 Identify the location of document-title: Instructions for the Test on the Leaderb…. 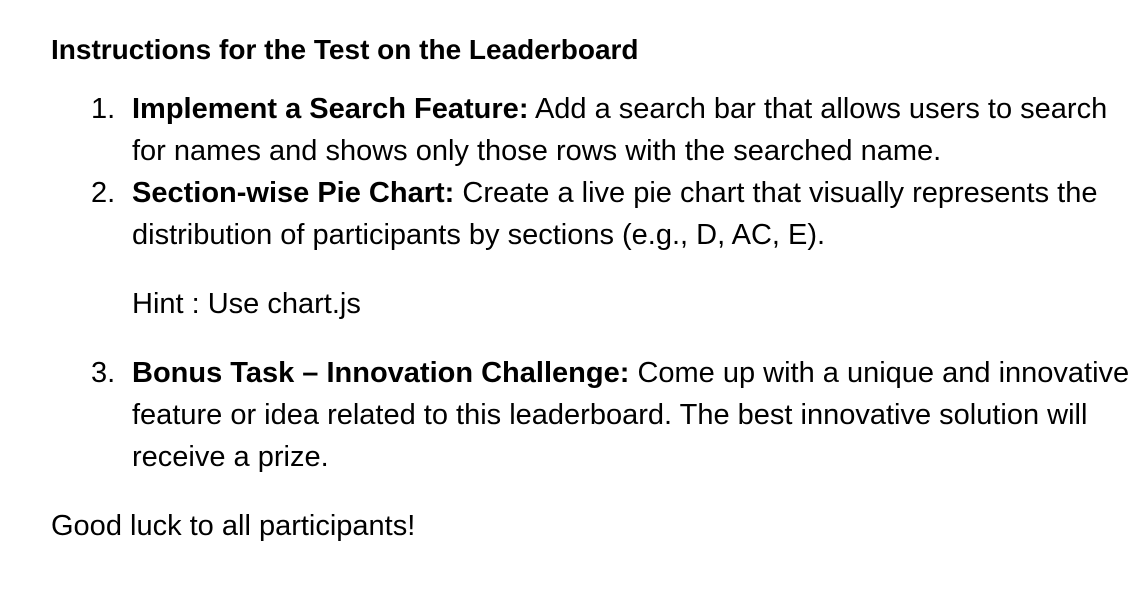
(345, 49).